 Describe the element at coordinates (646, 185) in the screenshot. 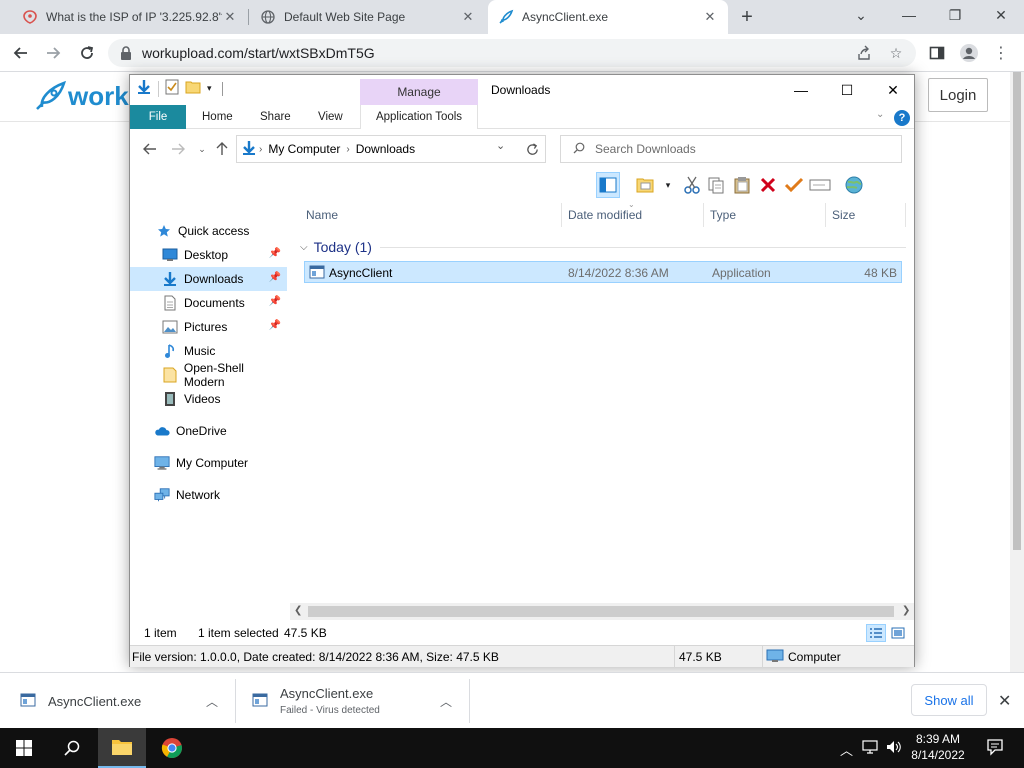

I see `folder-options-icon` at that location.